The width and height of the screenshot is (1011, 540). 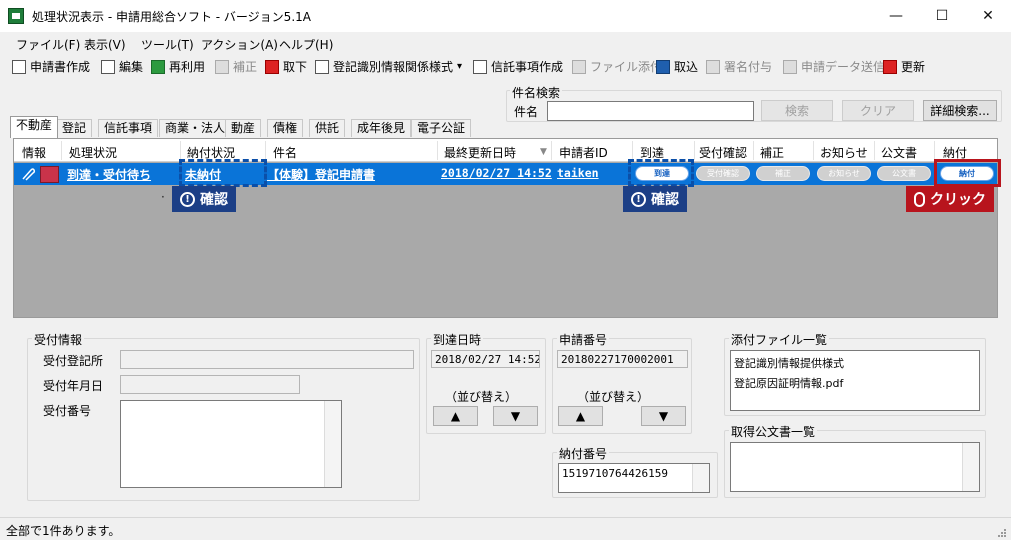 I want to click on receipt-confirm-button: 受付確認, so click(x=723, y=173).